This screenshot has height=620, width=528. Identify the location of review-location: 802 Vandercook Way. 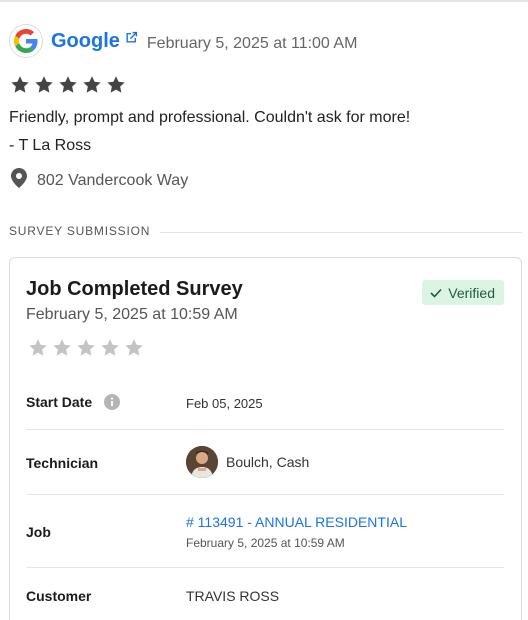
(99, 180).